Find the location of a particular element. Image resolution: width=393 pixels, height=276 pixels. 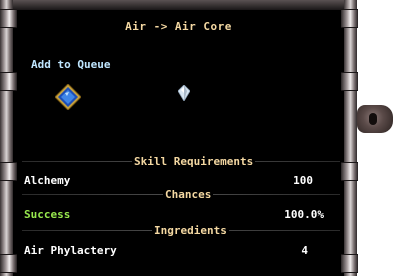

ingredient-name: Air Phylactery is located at coordinates (70, 250).